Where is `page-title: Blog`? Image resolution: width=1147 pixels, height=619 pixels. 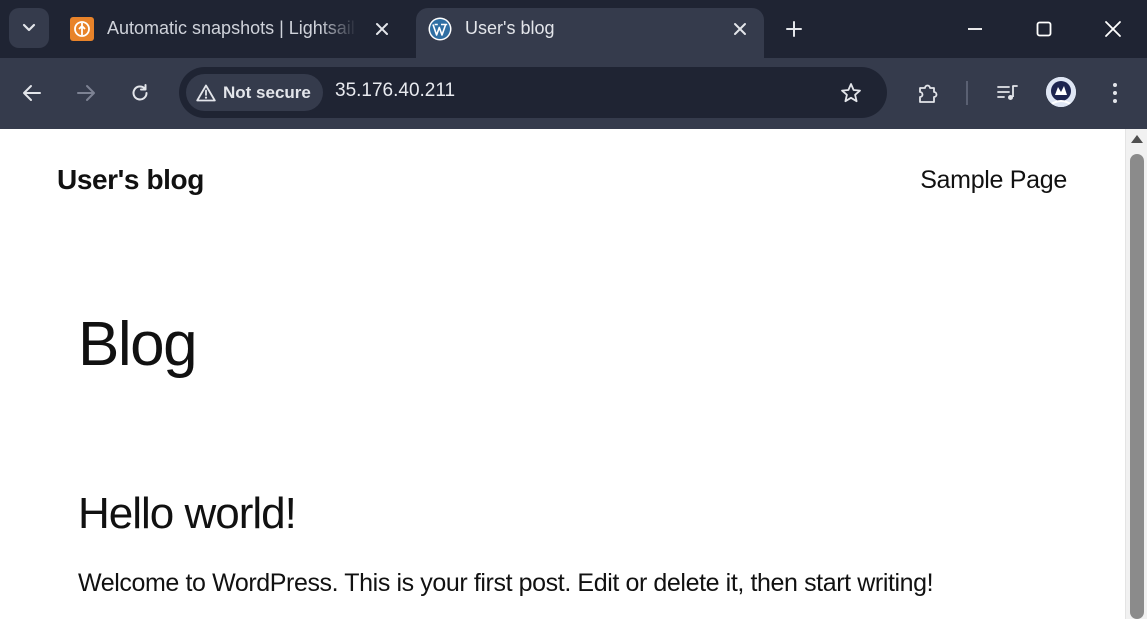 page-title: Blog is located at coordinates (138, 344).